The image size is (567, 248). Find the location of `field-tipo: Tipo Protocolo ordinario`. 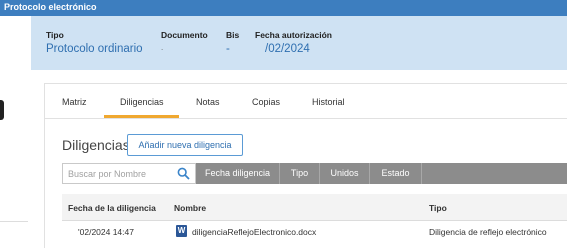

field-tipo: Tipo Protocolo ordinario is located at coordinates (94, 42).